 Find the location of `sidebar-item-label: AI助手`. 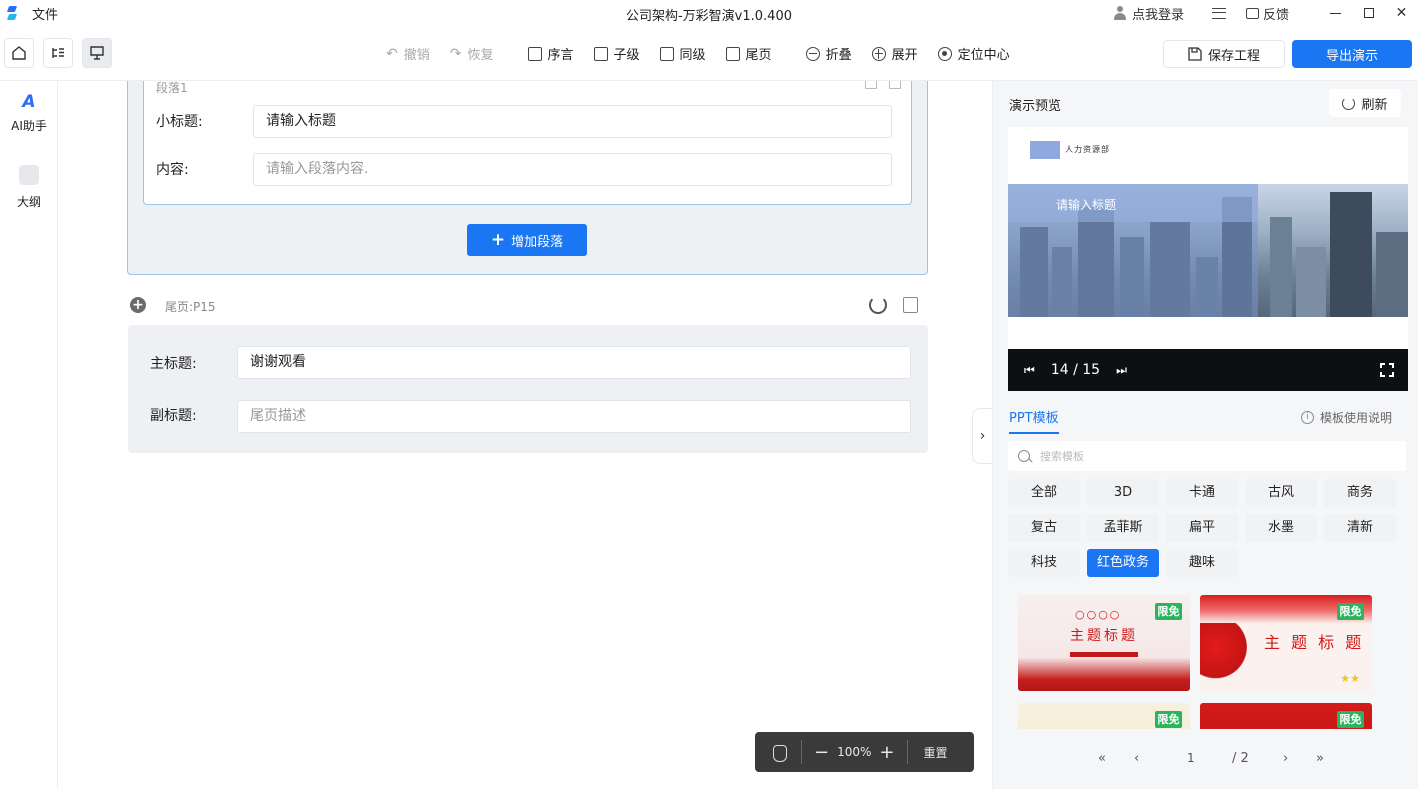

sidebar-item-label: AI助手 is located at coordinates (29, 126).